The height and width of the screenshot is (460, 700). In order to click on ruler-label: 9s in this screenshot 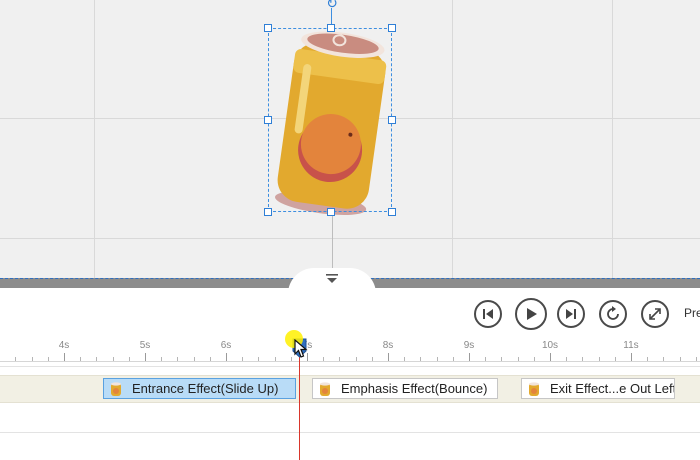, I will do `click(469, 345)`.